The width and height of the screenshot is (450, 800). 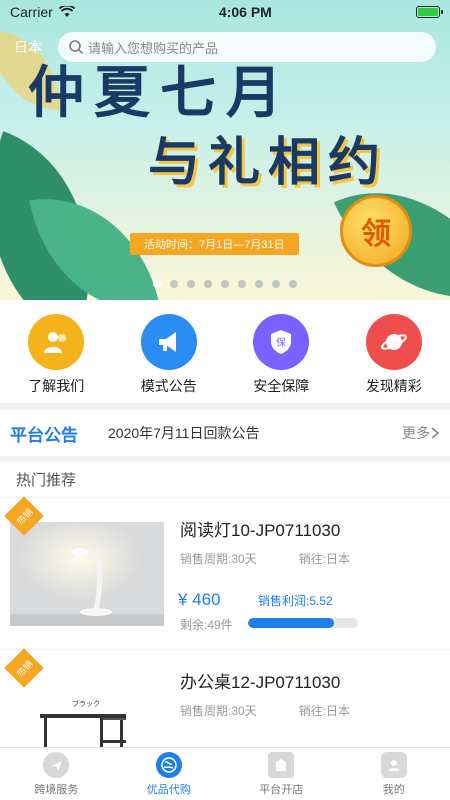 I want to click on desk-image: ブラック, so click(x=87, y=710).